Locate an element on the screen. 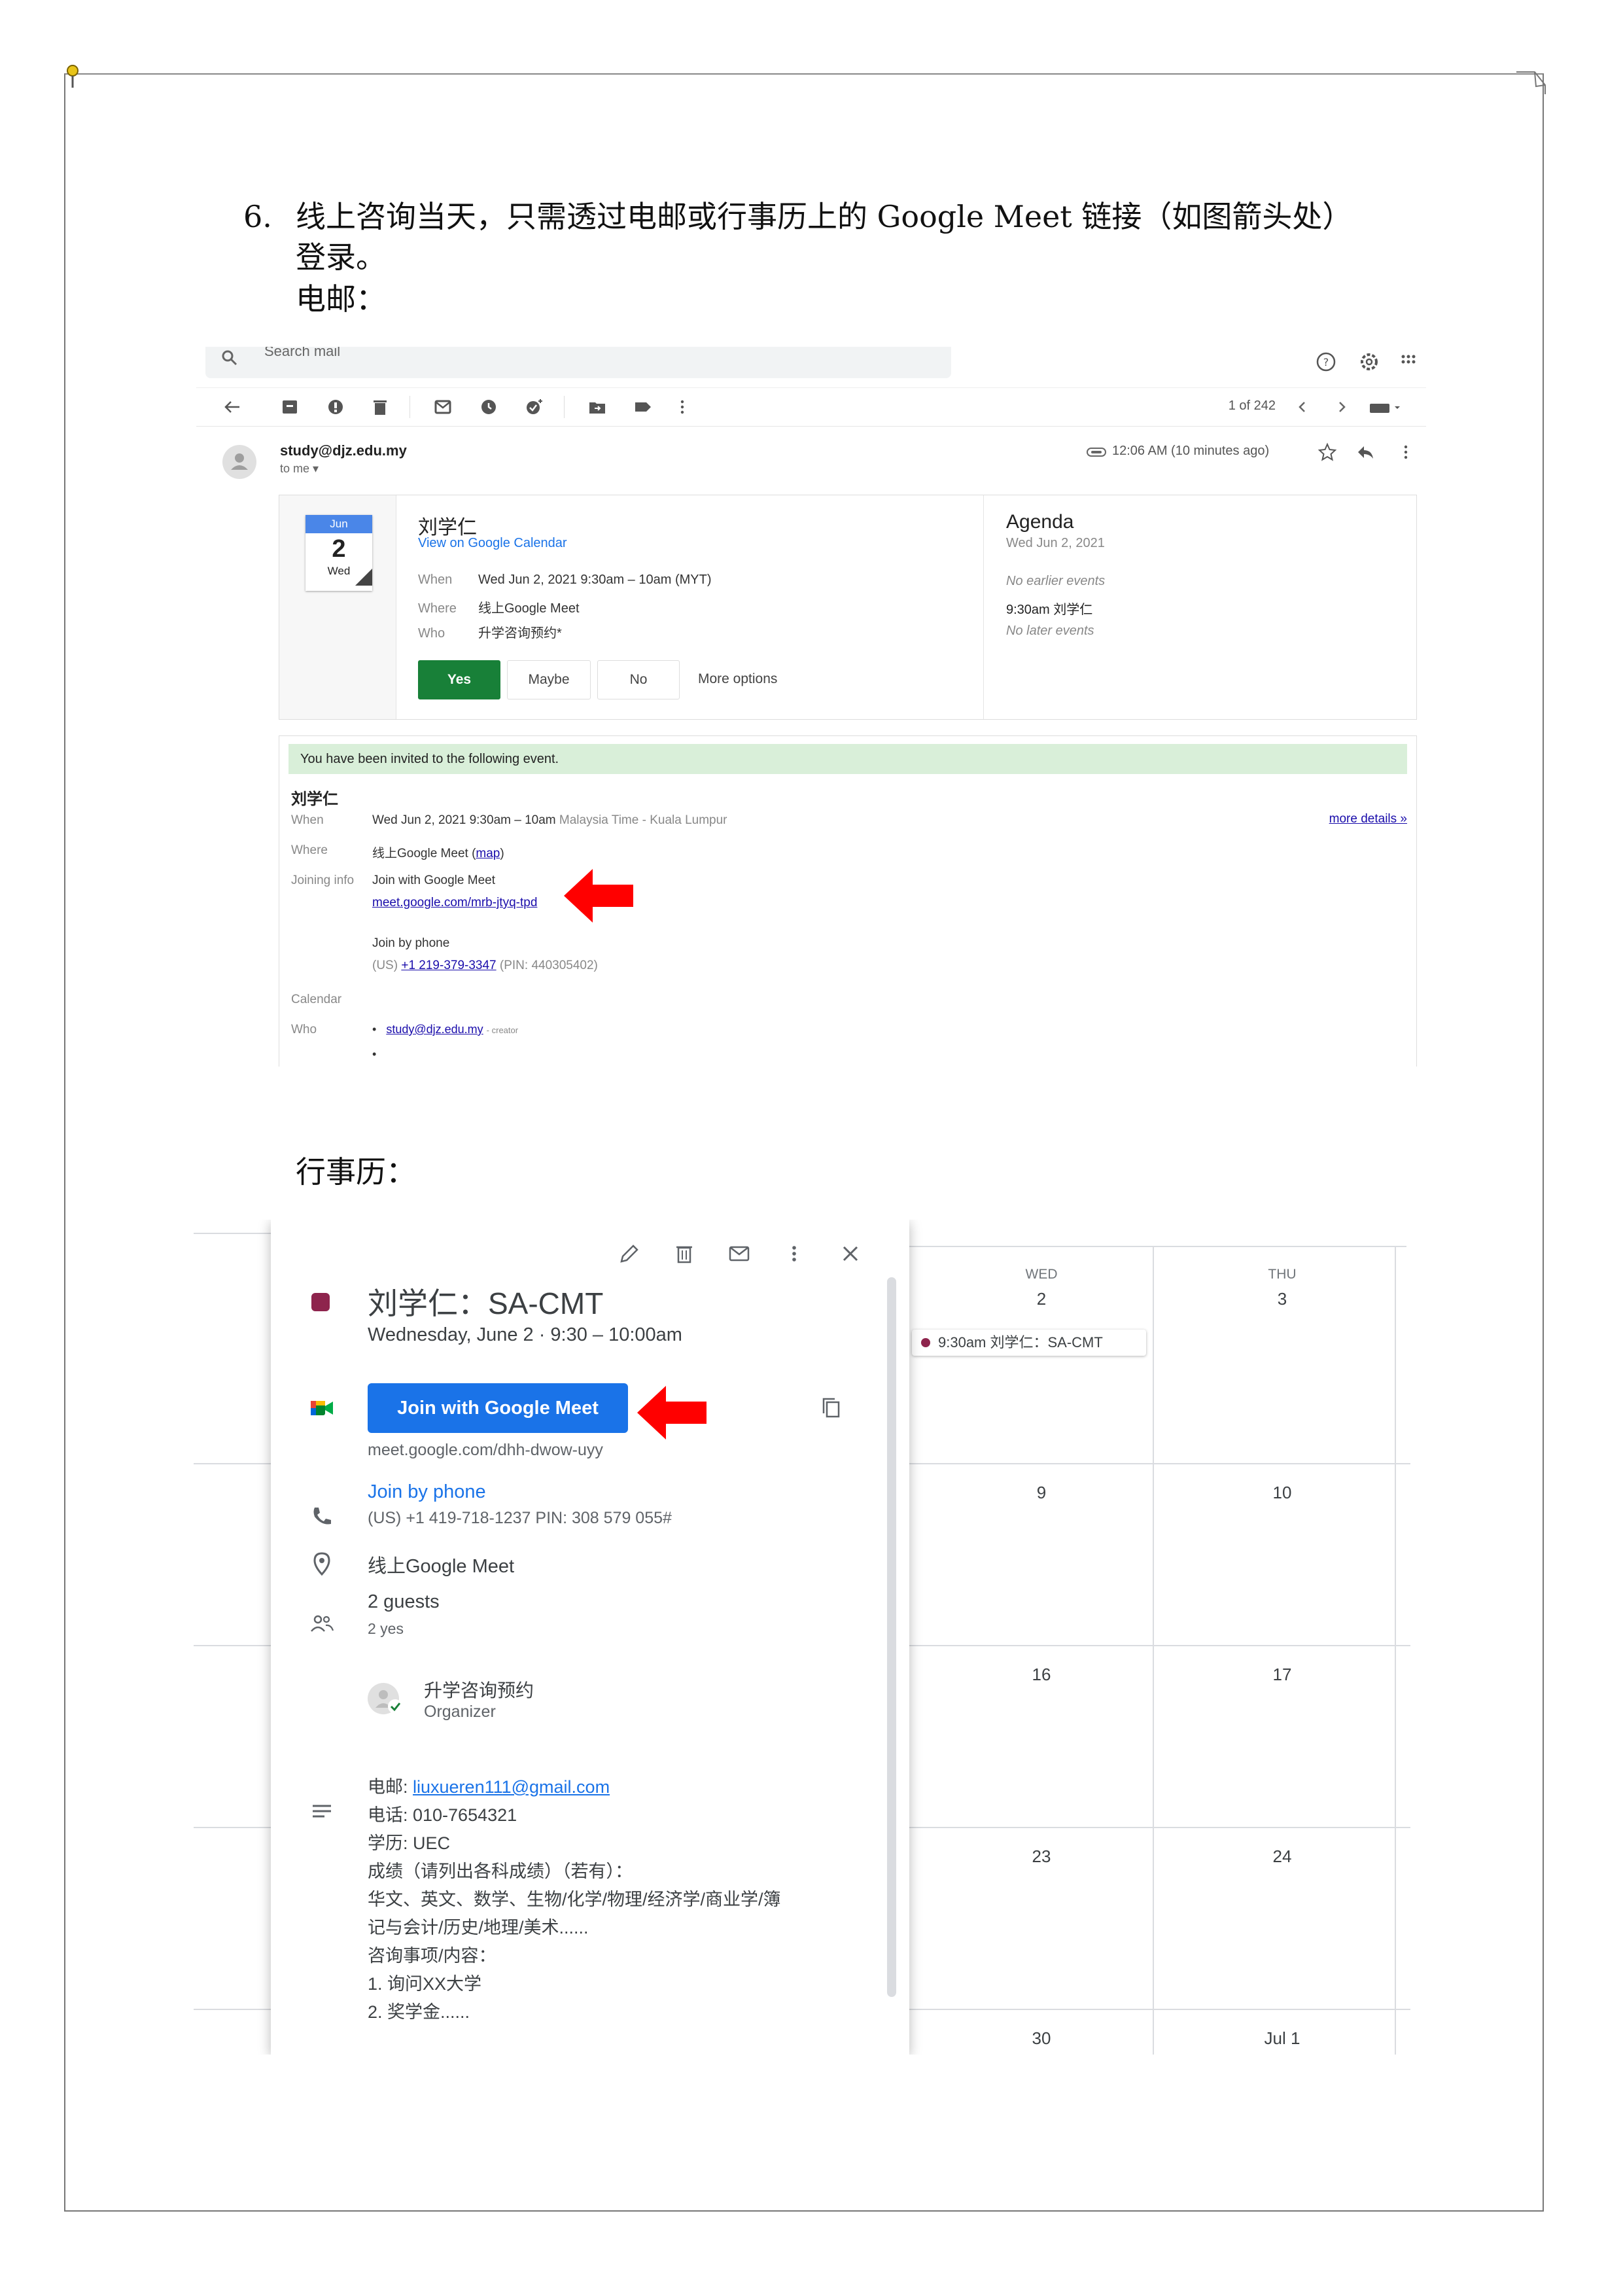 The width and height of the screenshot is (1623, 2296). rsvp-maybe-button: Maybe is located at coordinates (549, 679).